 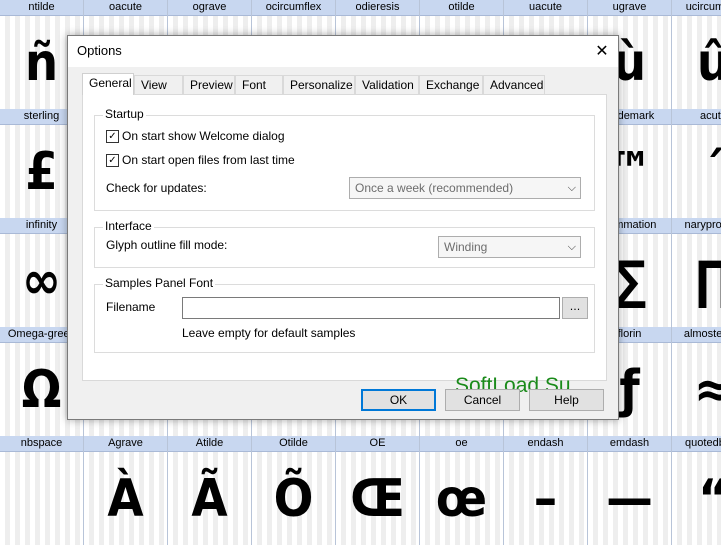 I want to click on glyph-cell: acute ´, so click(x=696, y=163).